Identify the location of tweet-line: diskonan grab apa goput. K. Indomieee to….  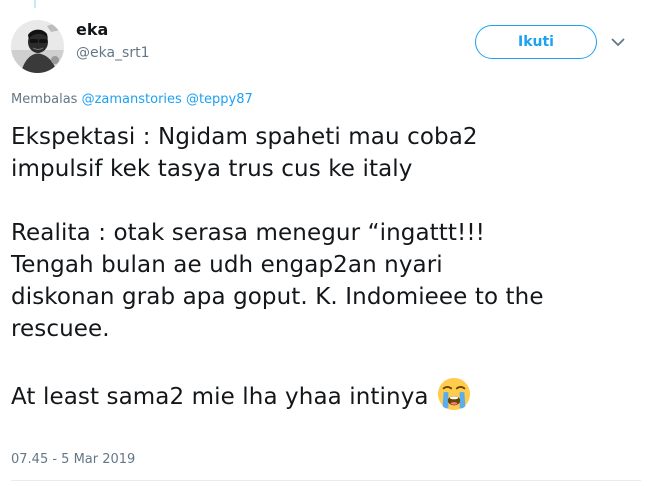
(277, 297).